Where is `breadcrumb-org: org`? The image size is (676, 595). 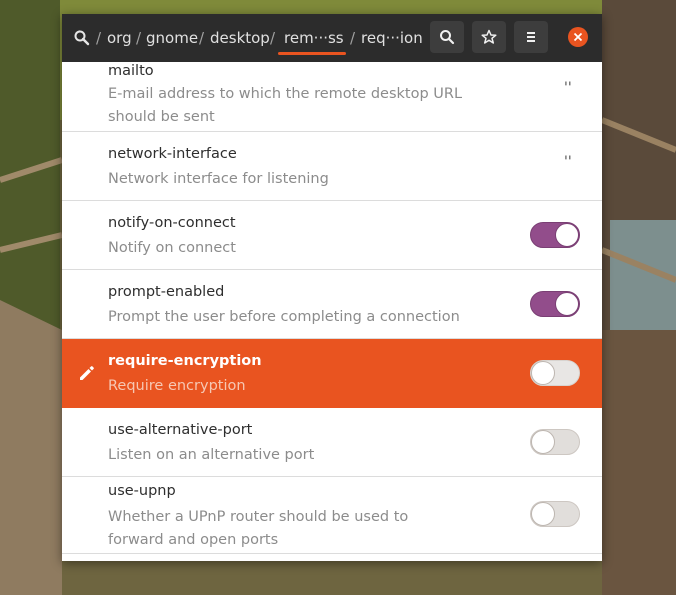
breadcrumb-org: org is located at coordinates (119, 38).